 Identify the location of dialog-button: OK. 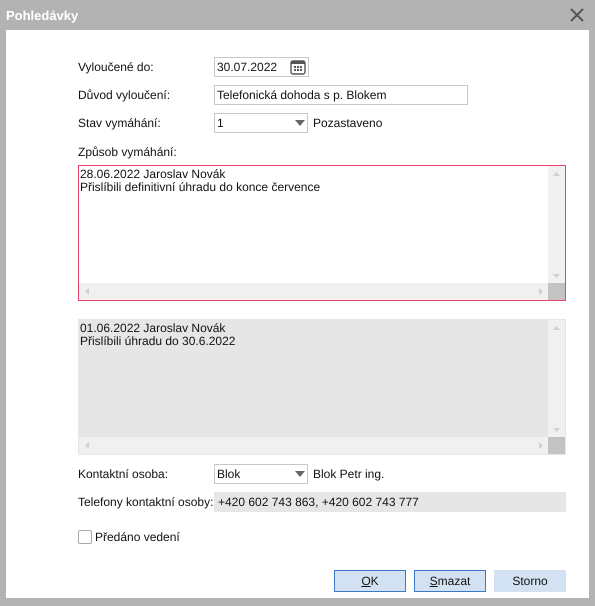
(370, 581).